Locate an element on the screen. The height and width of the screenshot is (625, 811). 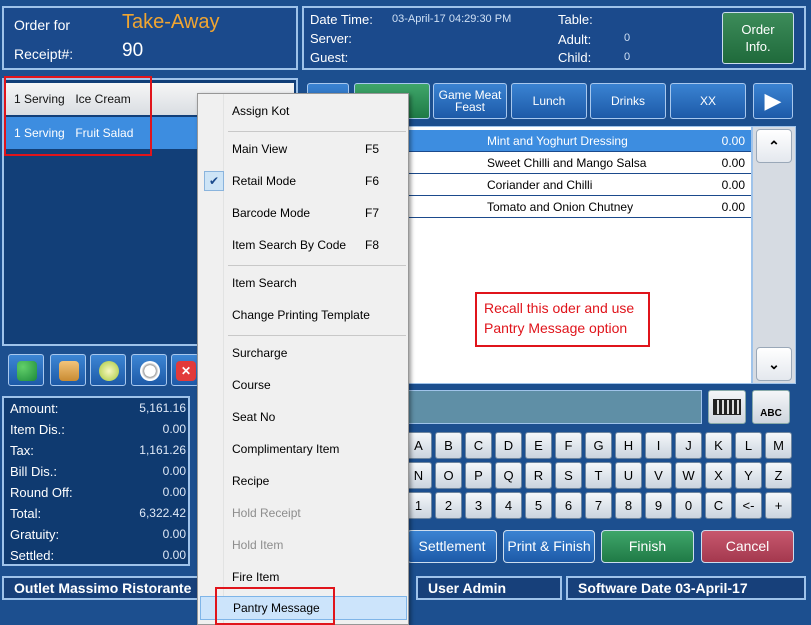
keyboard-icon is located at coordinates (727, 407).